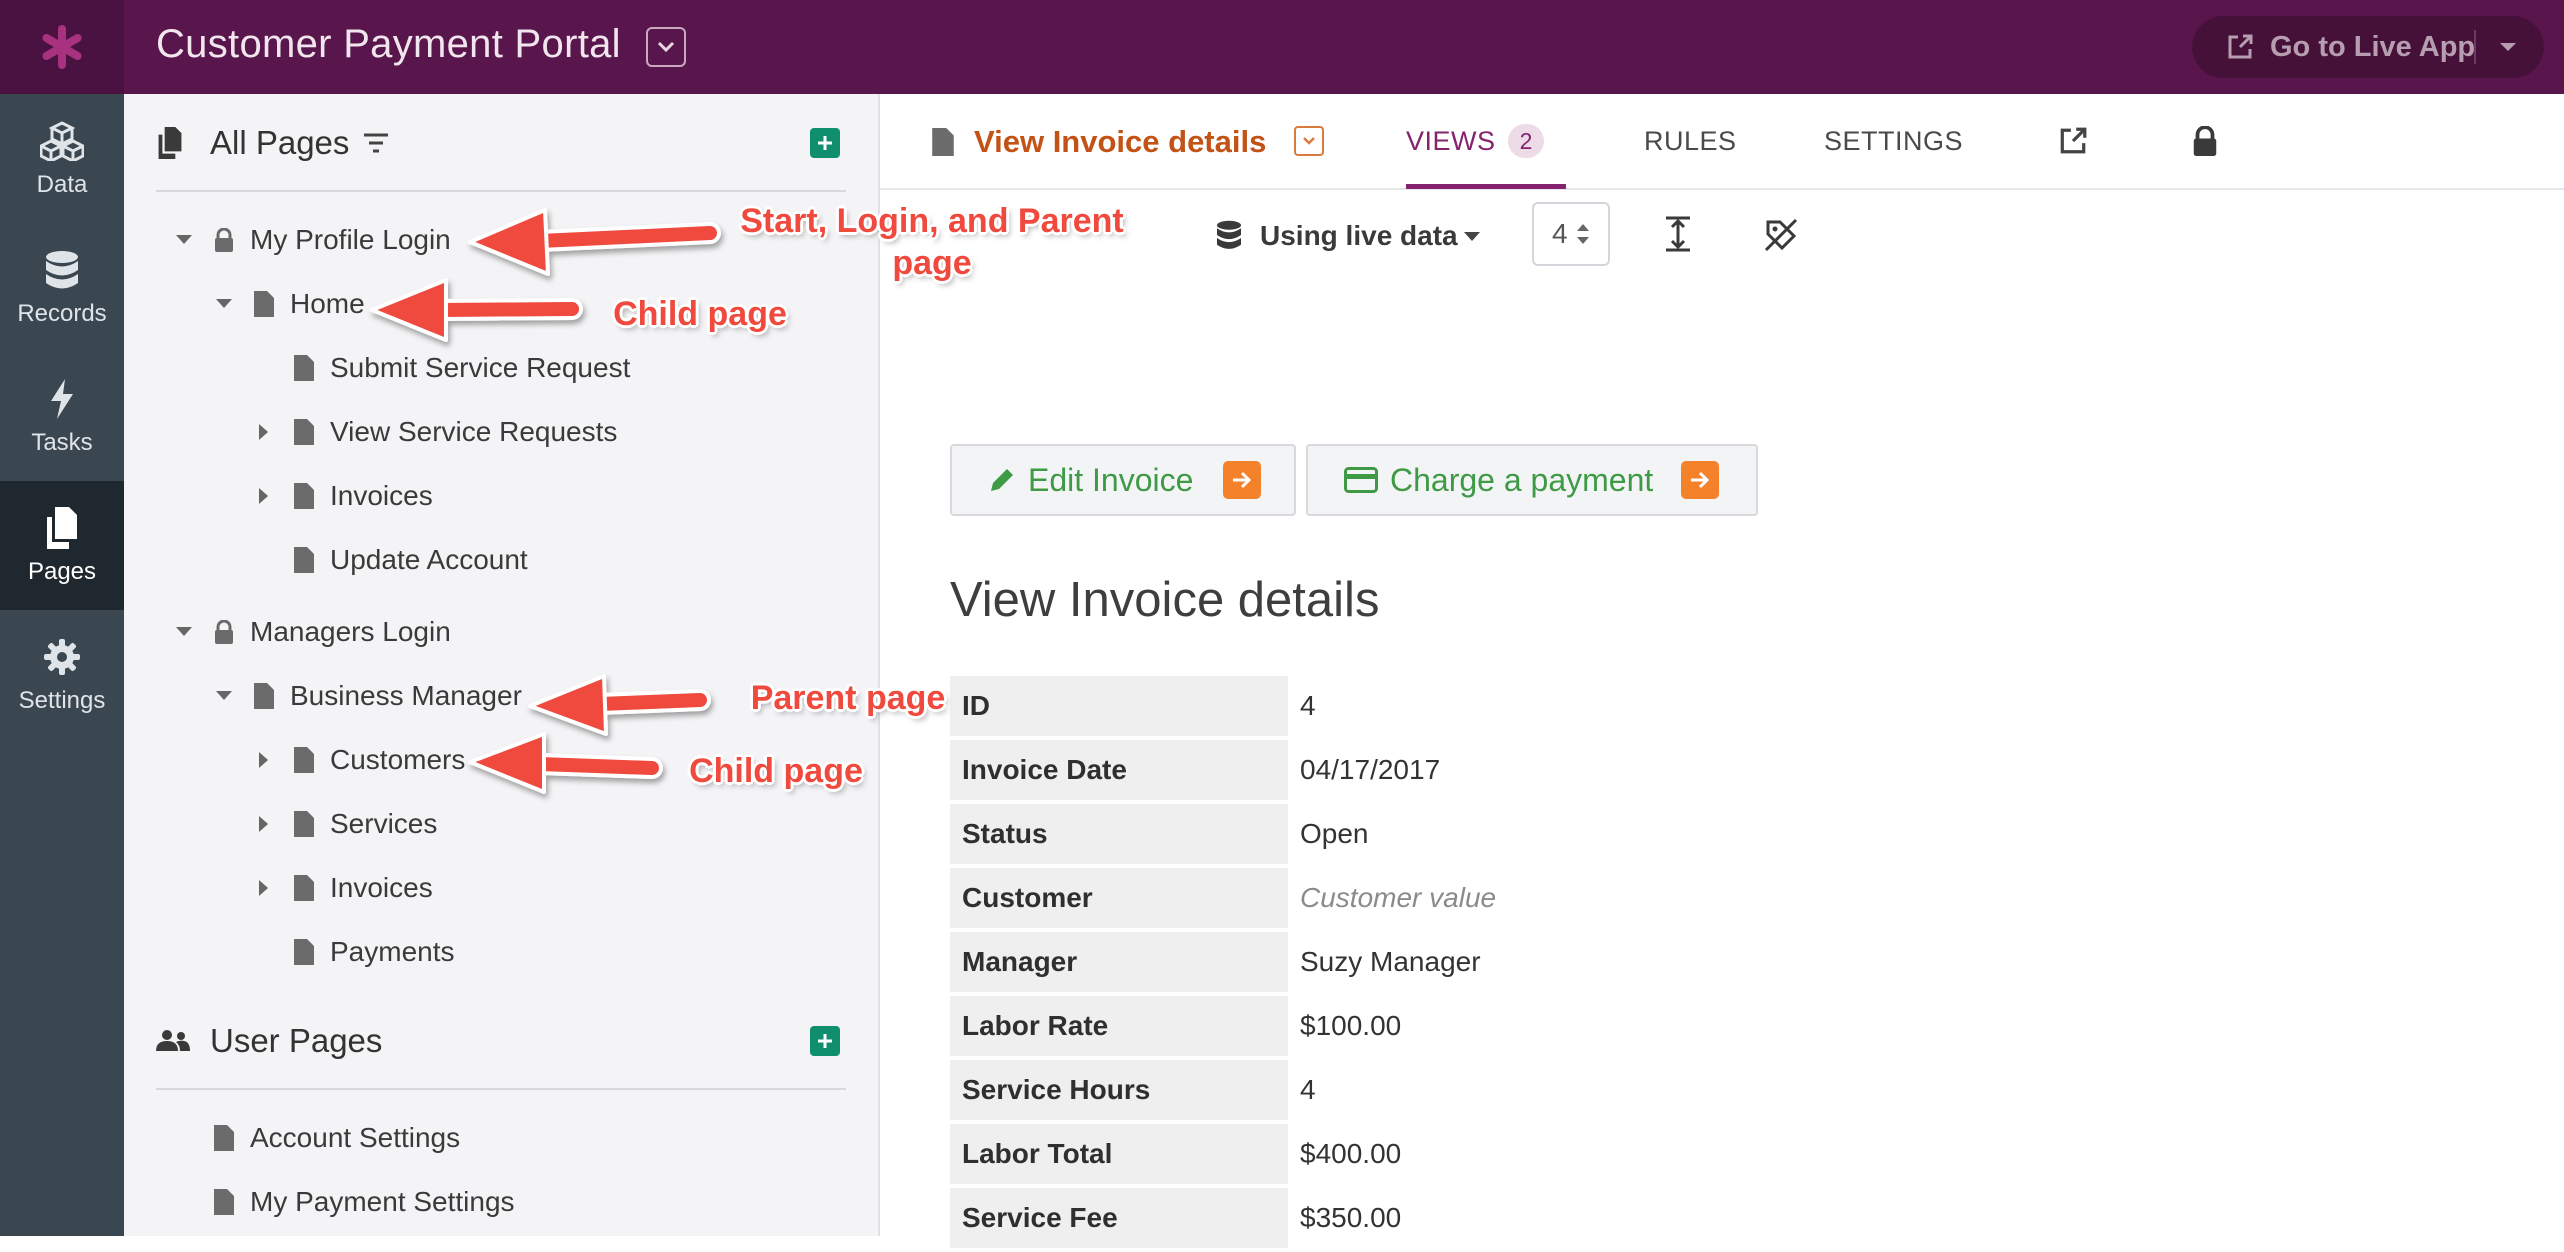  Describe the element at coordinates (1165, 600) in the screenshot. I see `view-heading: View Invoice details` at that location.